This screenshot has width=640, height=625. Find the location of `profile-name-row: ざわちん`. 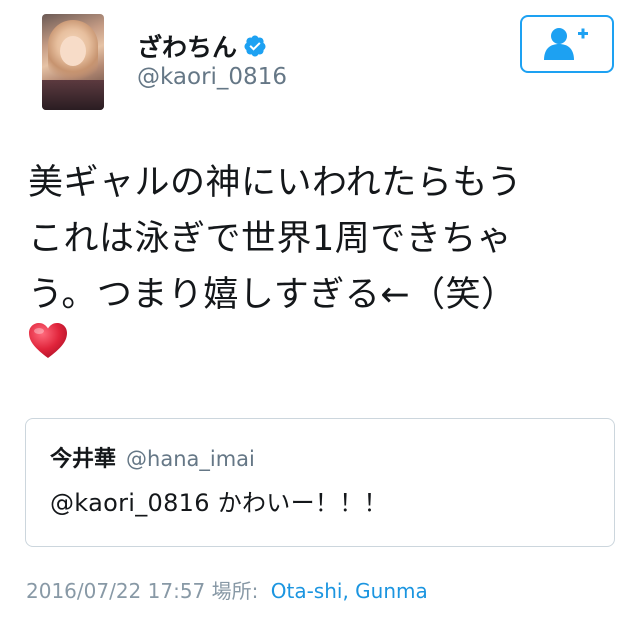

profile-name-row: ざわちん is located at coordinates (202, 46).